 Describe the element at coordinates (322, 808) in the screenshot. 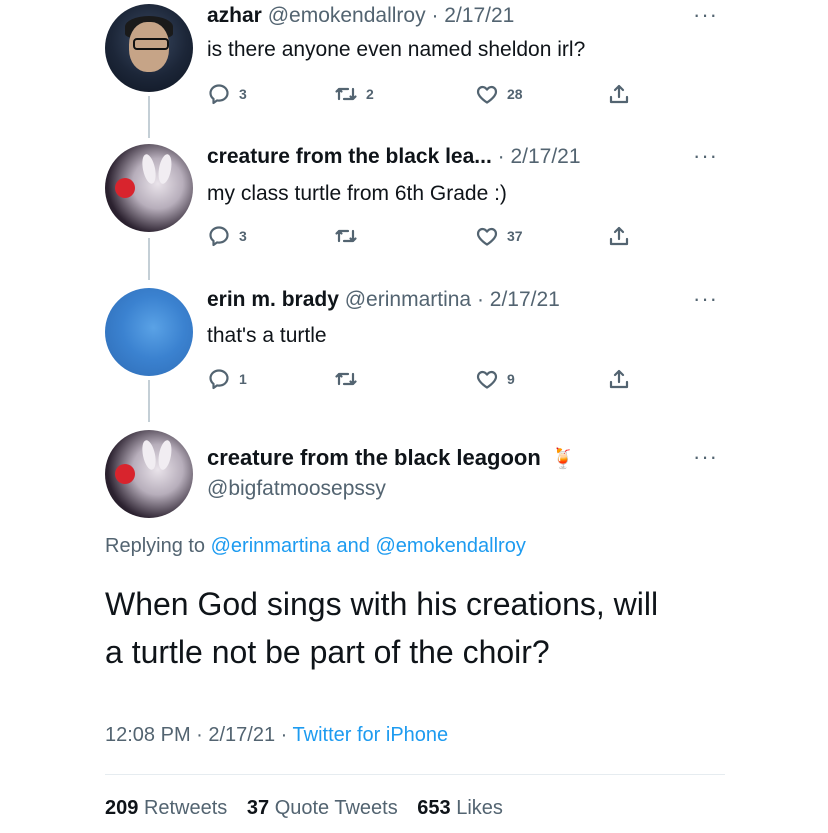

I see `quote-tweets-stat: 37 Quote Tweets` at that location.